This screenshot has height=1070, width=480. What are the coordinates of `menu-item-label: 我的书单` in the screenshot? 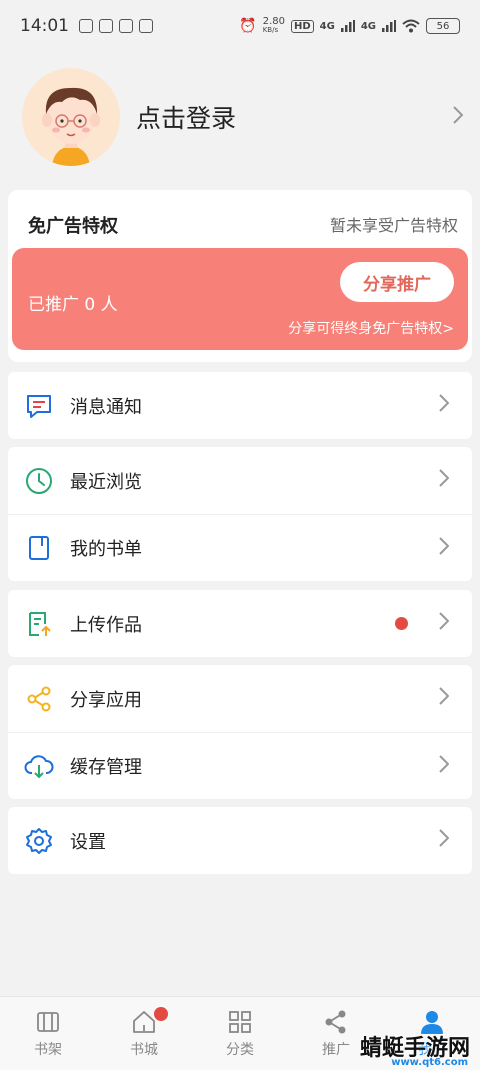 It's located at (106, 549).